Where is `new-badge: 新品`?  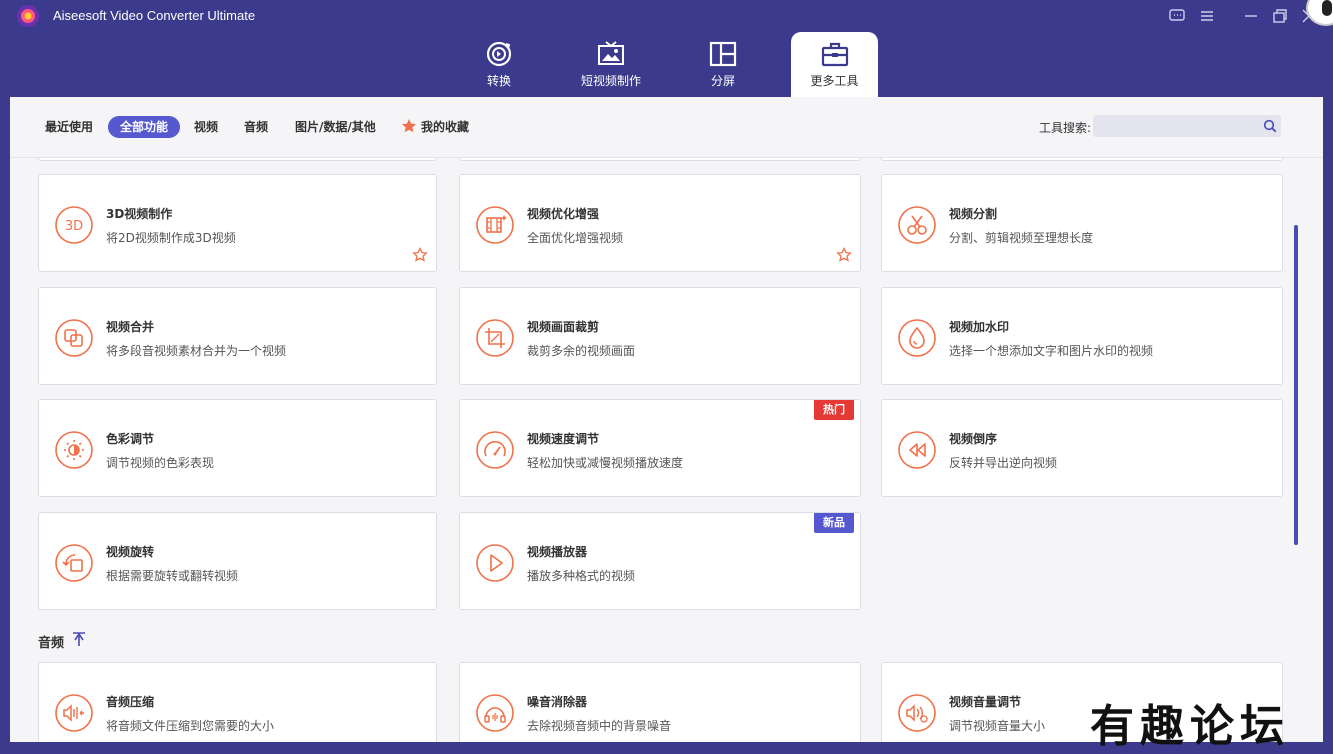 new-badge: 新品 is located at coordinates (834, 523).